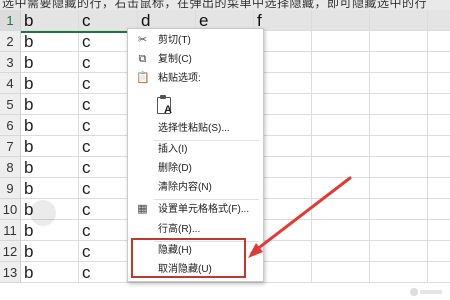 The width and height of the screenshot is (450, 300). I want to click on cursor-blur, so click(43, 213).